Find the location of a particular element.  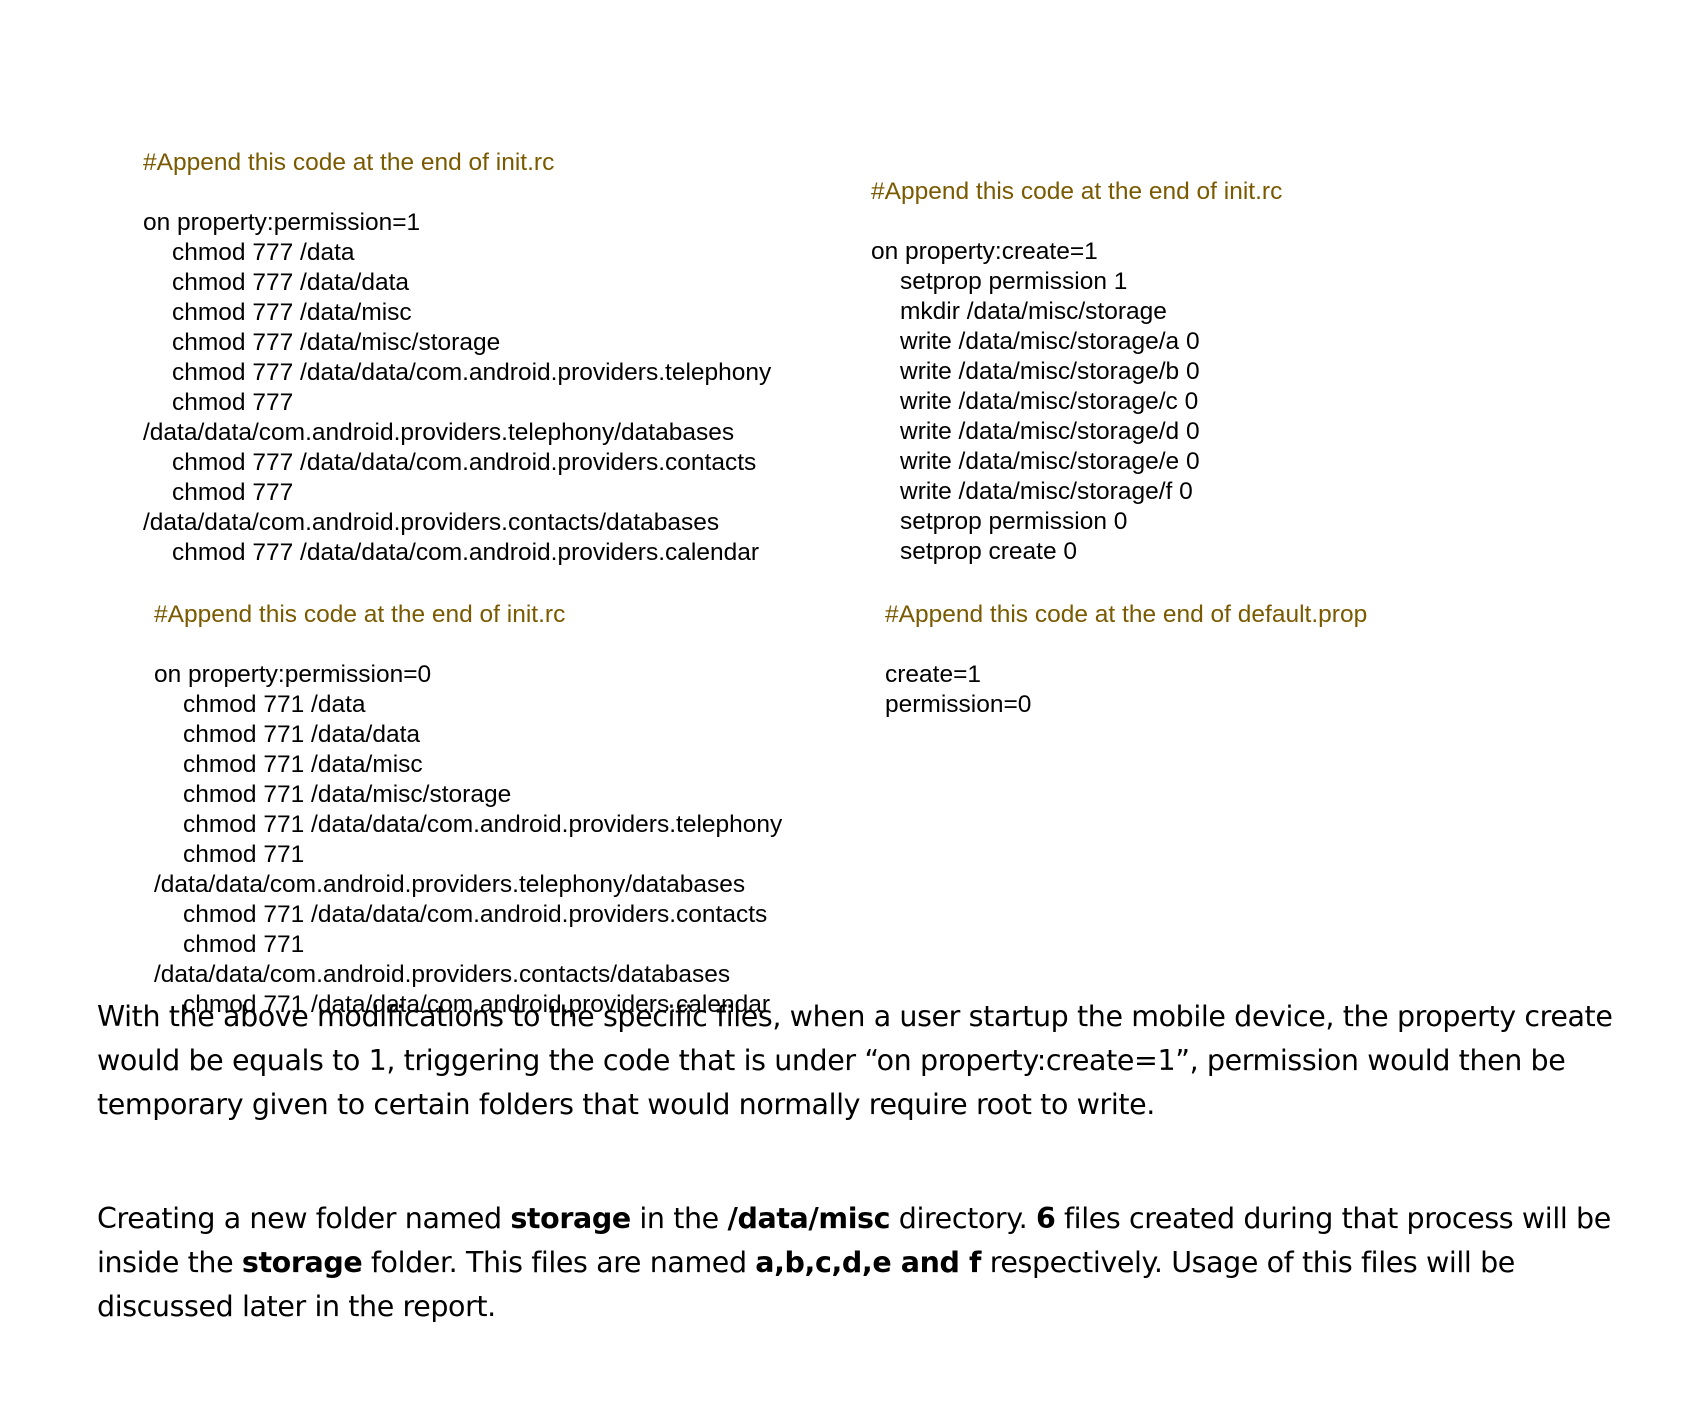

code-line: write /data/misc/storage/a 0 is located at coordinates (1050, 341).